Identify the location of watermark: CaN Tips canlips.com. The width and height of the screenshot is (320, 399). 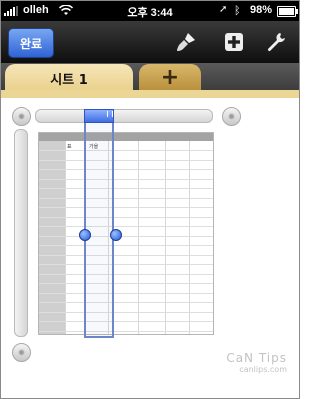
(256, 362).